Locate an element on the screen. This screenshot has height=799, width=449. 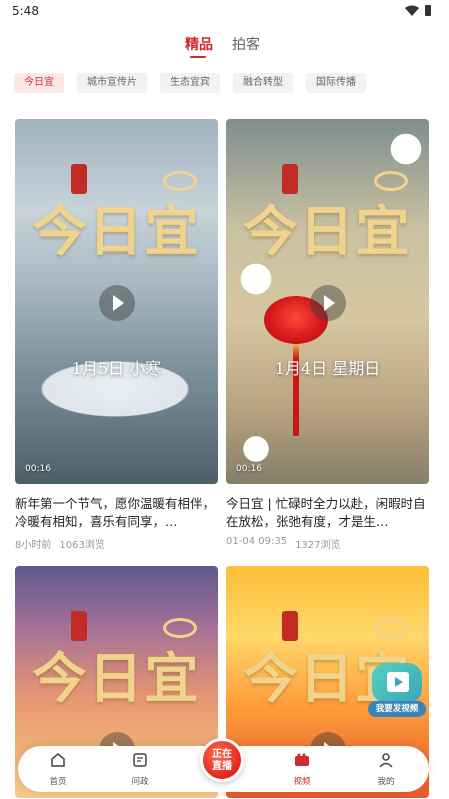
profile-icon is located at coordinates (386, 760).